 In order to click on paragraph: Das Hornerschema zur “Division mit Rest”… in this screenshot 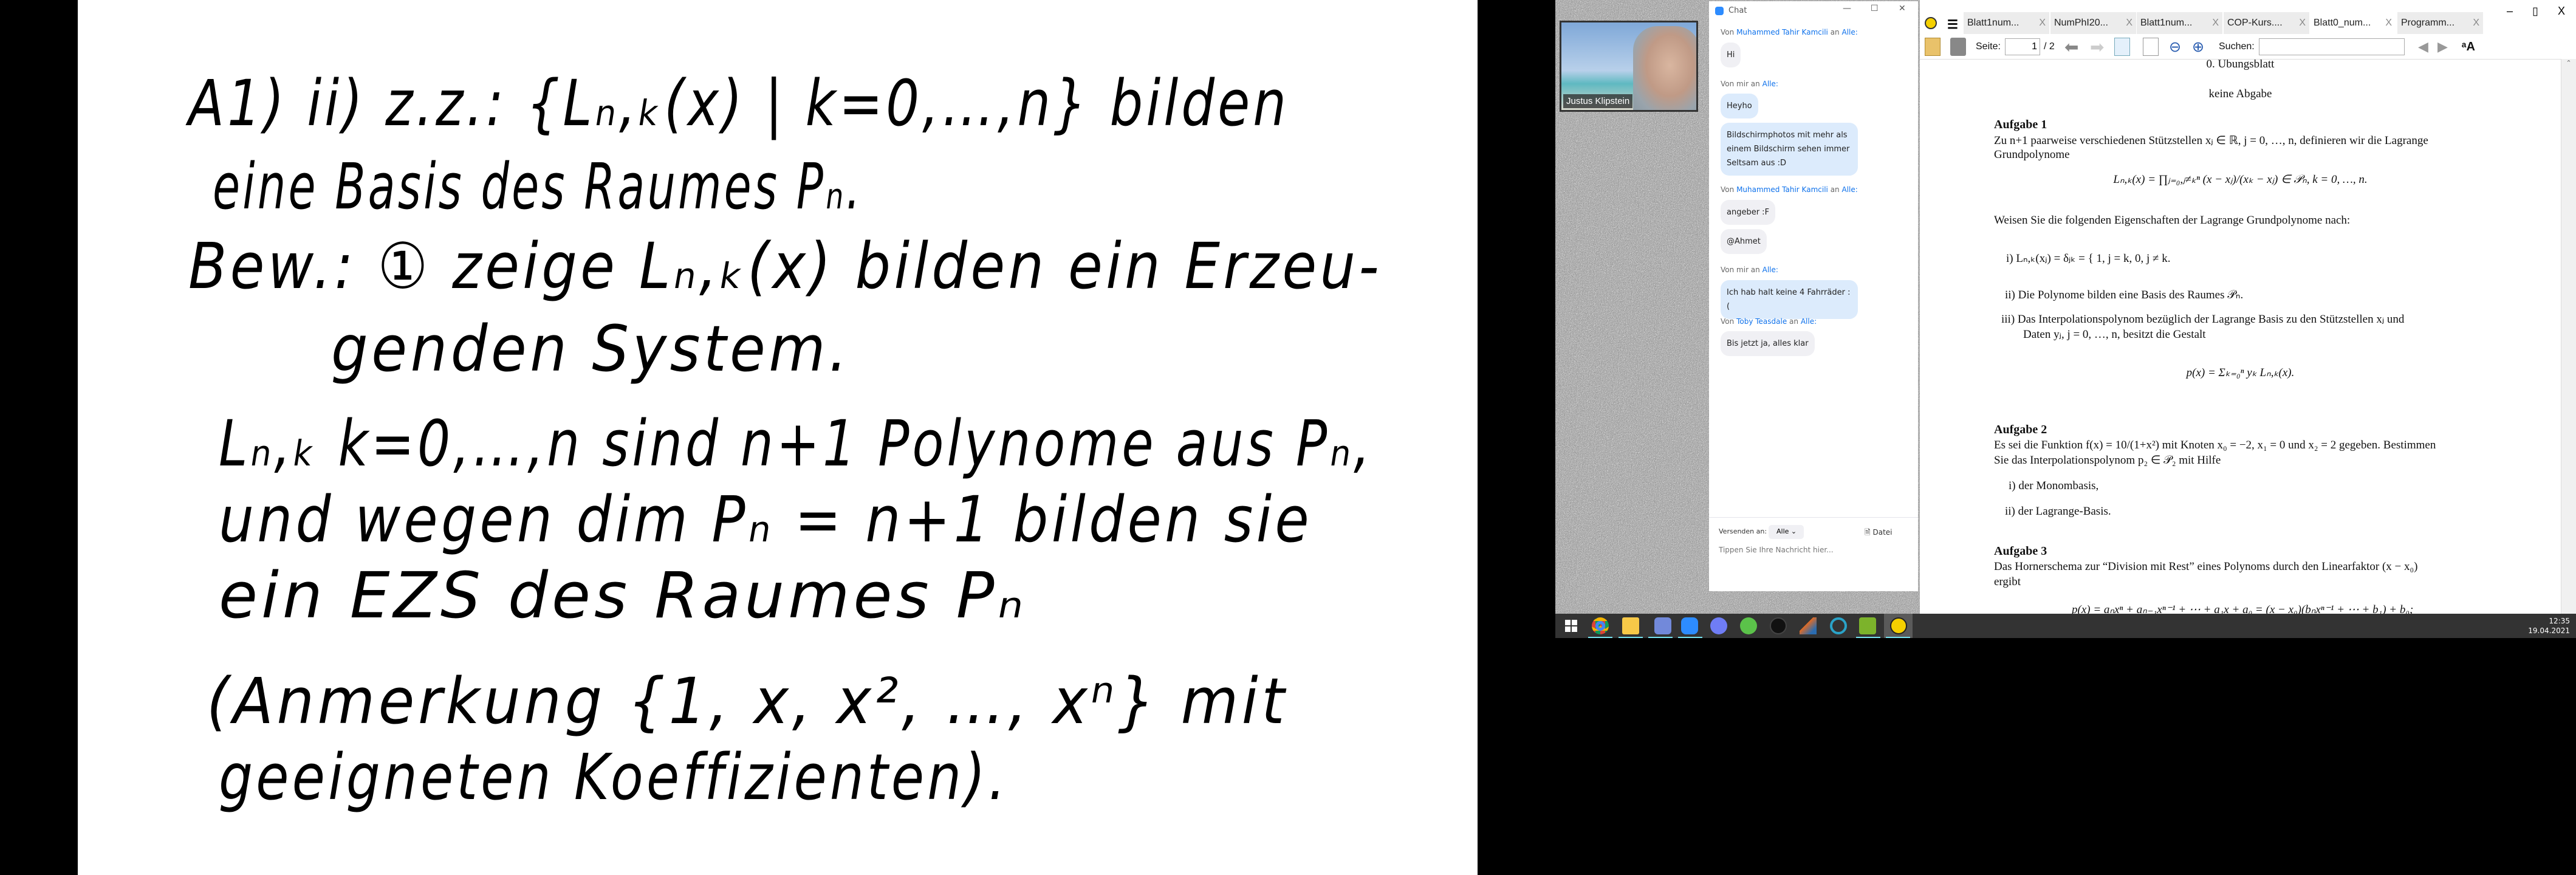, I will do `click(2206, 566)`.